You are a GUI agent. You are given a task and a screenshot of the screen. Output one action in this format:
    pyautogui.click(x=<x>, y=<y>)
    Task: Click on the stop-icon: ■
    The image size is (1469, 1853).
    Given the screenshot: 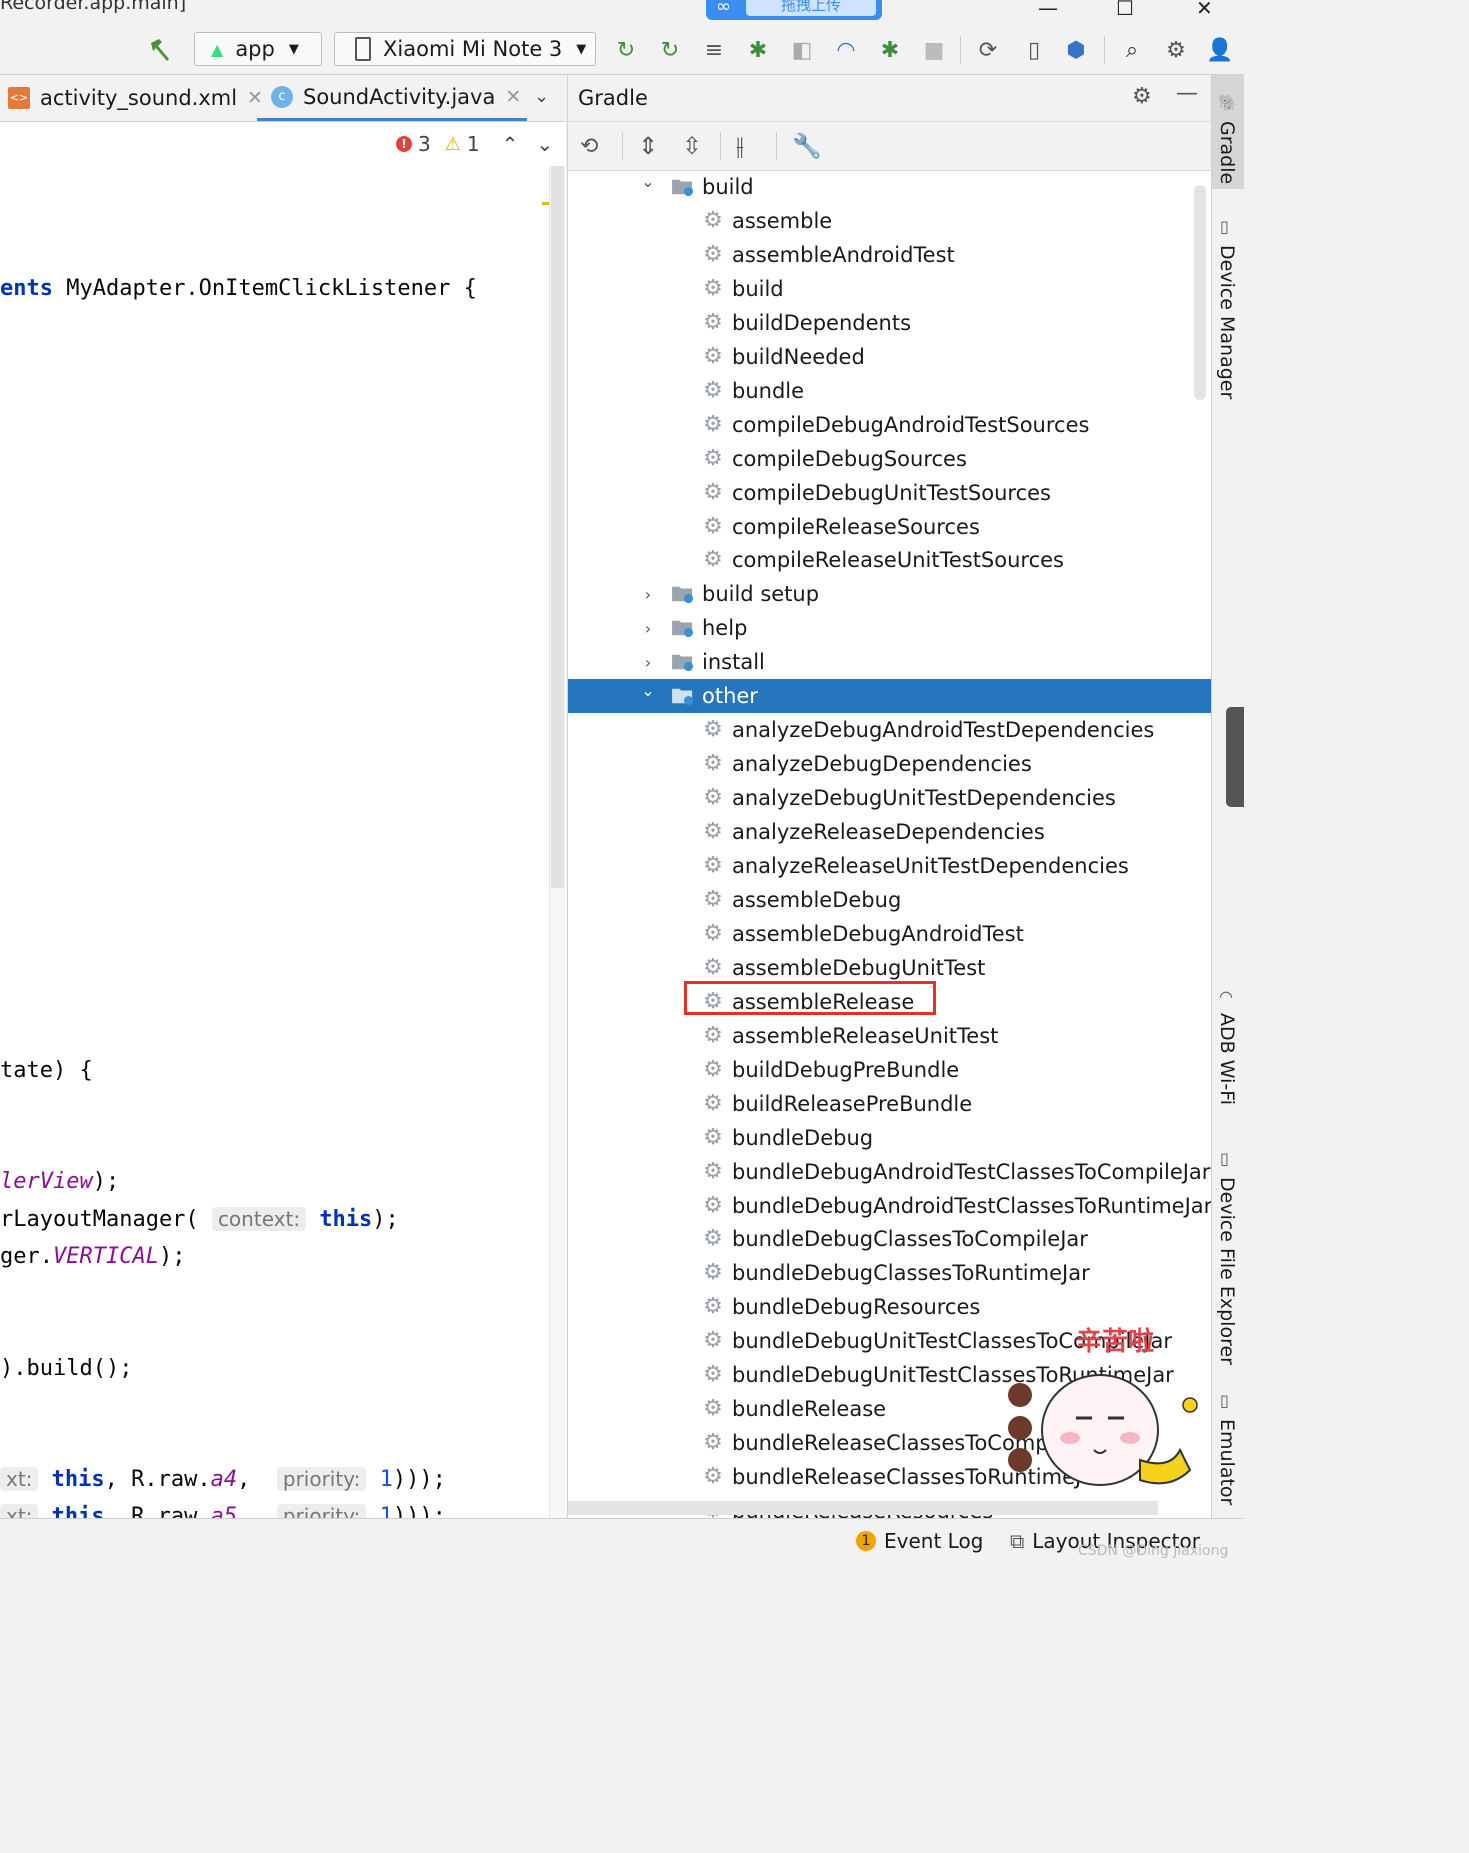 What is the action you would take?
    pyautogui.click(x=934, y=50)
    